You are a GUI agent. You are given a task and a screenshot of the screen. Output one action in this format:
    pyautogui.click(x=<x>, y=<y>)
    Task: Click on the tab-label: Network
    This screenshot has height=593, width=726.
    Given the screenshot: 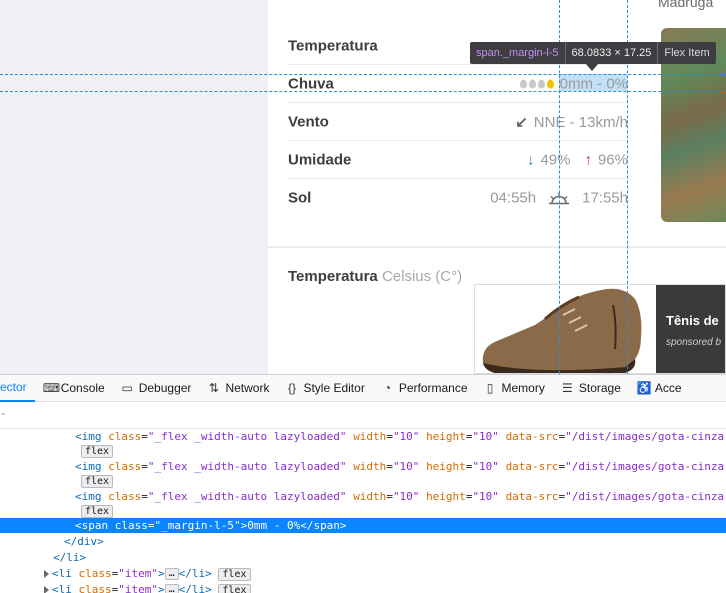 What is the action you would take?
    pyautogui.click(x=247, y=388)
    